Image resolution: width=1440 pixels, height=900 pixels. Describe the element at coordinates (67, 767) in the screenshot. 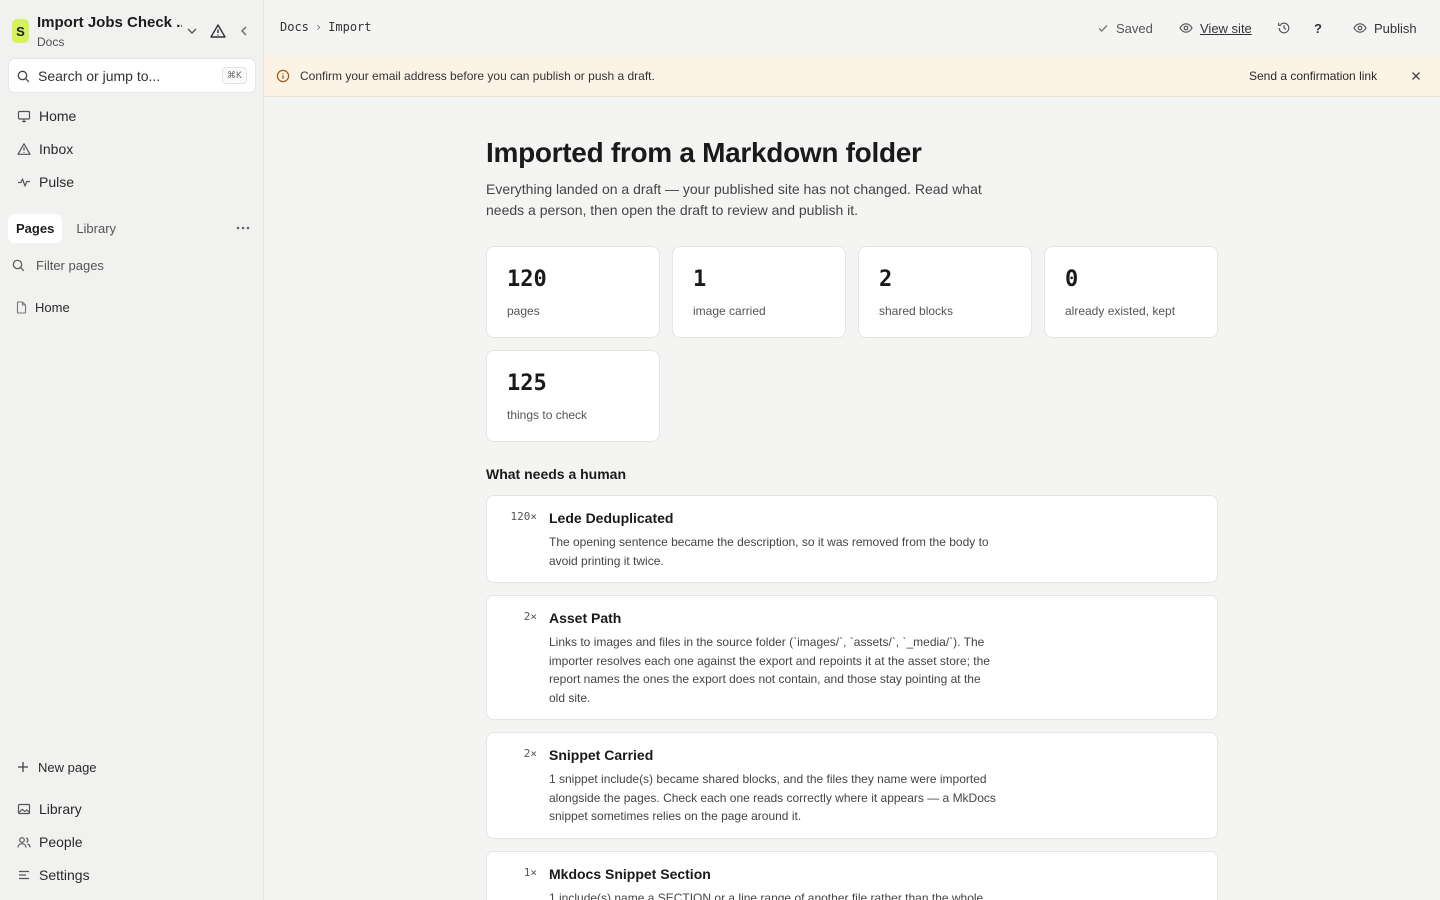

I see `new-page-label: New page` at that location.